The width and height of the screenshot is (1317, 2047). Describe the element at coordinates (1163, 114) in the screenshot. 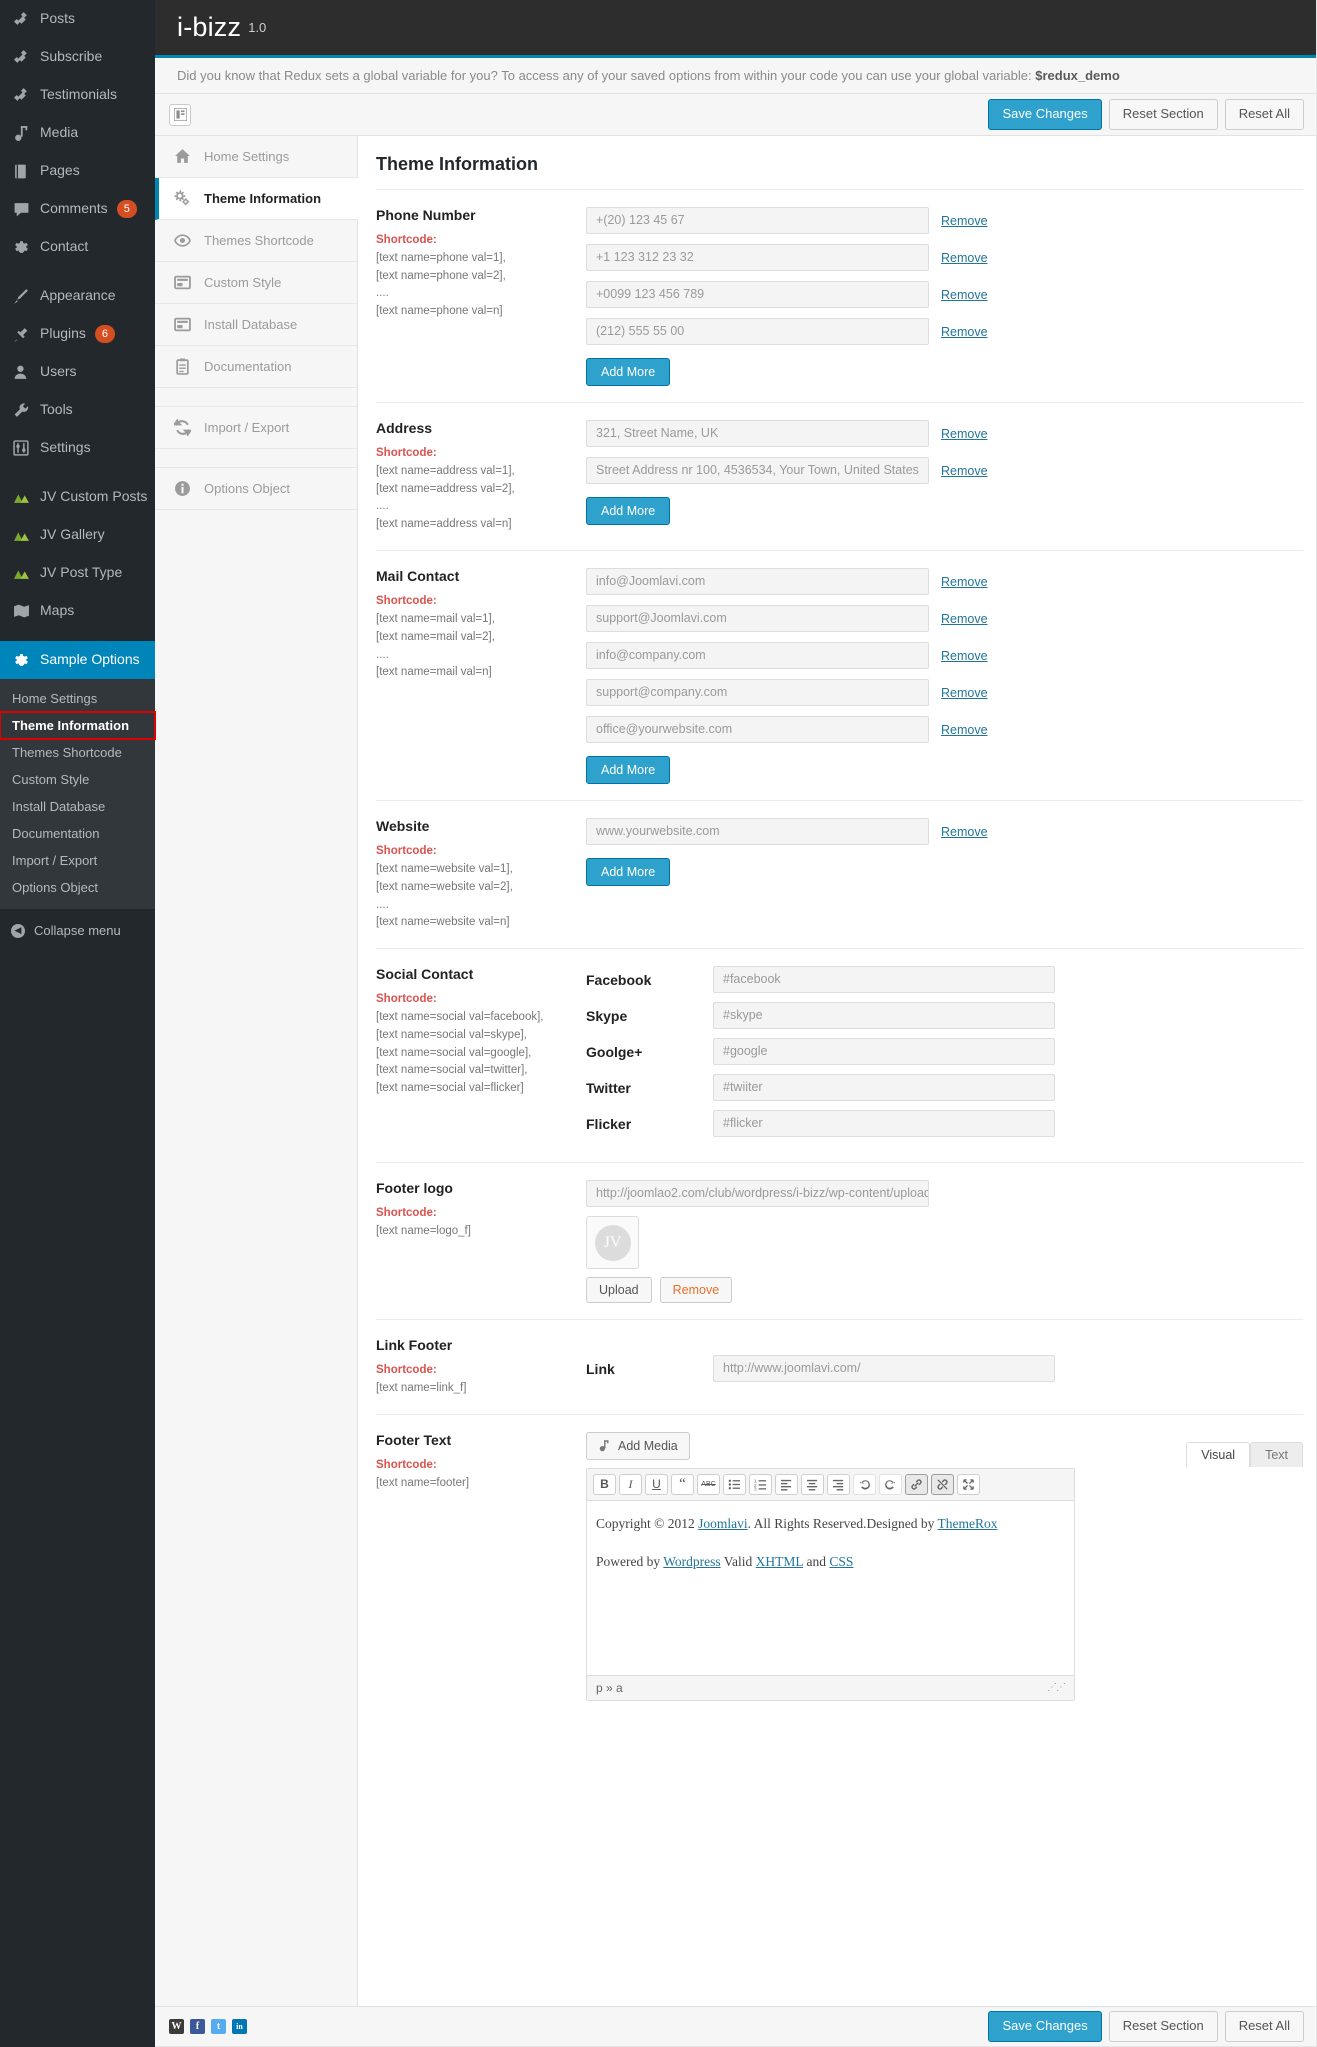

I see `reset-section-button-top: Reset Section` at that location.